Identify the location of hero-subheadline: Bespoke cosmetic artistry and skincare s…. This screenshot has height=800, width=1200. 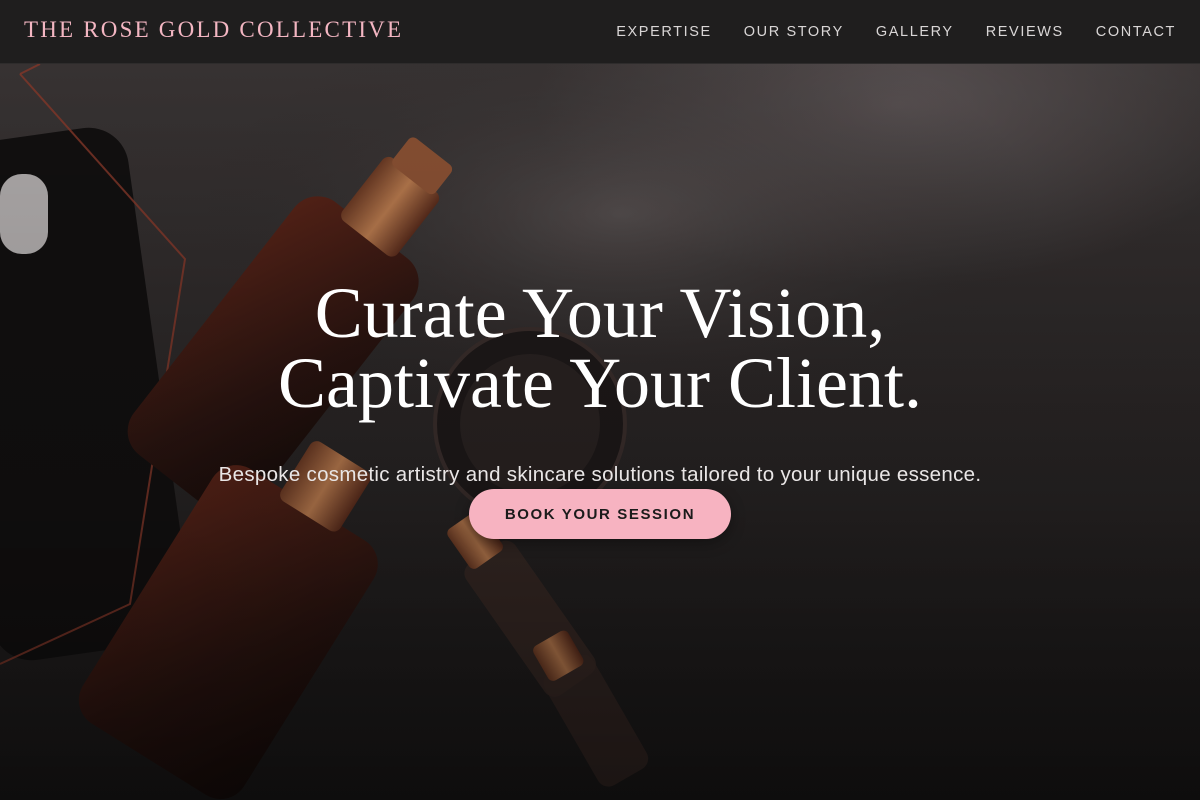
(600, 474).